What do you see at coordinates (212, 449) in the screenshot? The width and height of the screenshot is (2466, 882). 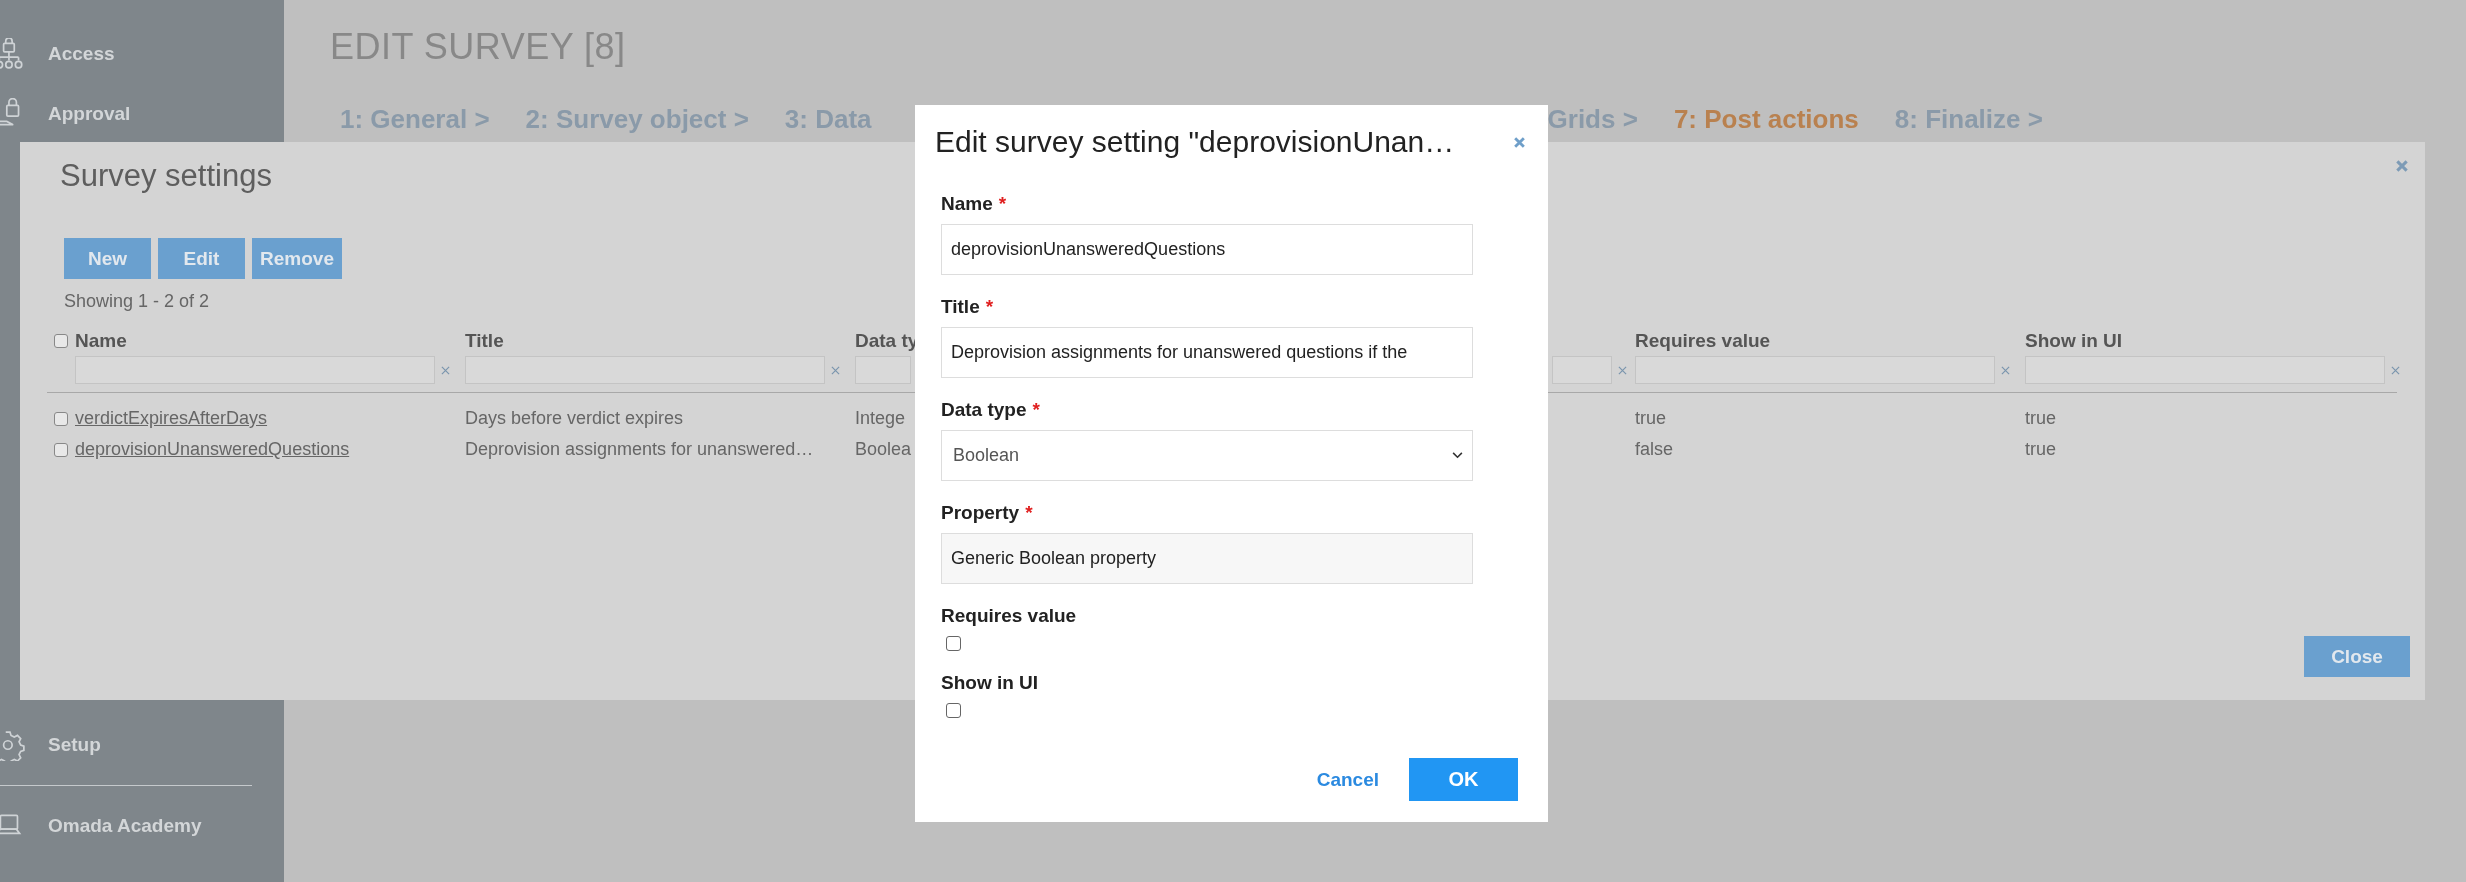 I see `setting-name-link: deprovisionUnansweredQuestions` at bounding box center [212, 449].